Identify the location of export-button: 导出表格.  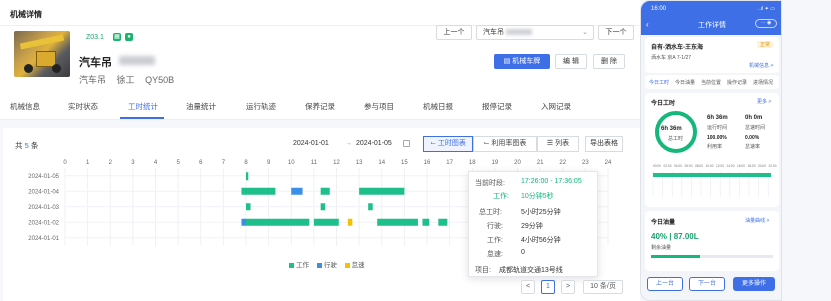
(604, 144).